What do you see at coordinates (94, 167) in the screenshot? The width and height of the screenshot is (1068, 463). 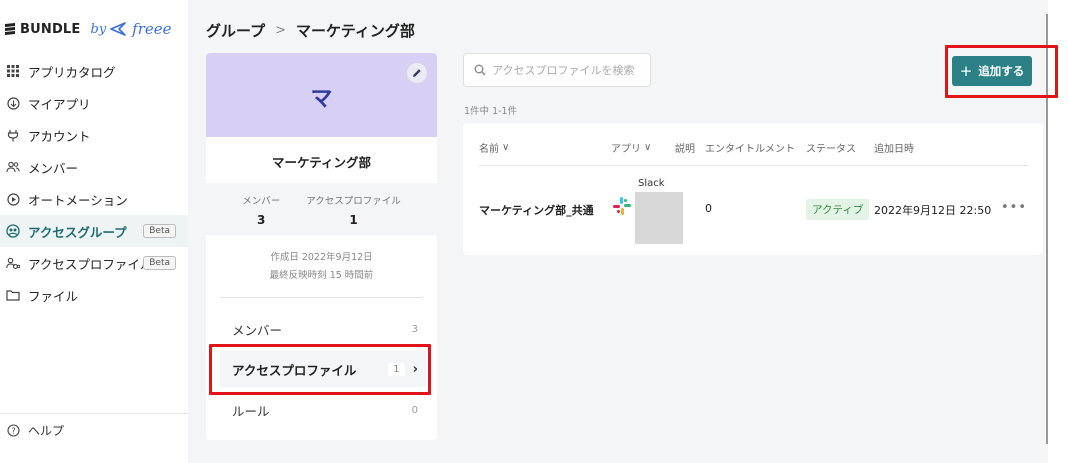 I see `sidebar-item-members: メンバー` at bounding box center [94, 167].